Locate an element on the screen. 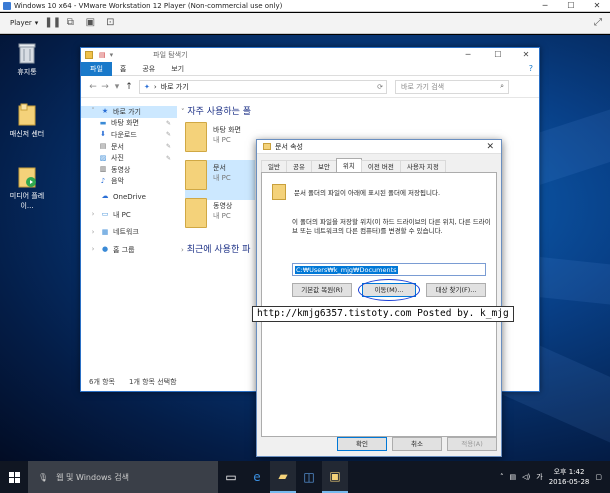  ribbon-tab-share: 공유 is located at coordinates (148, 69).